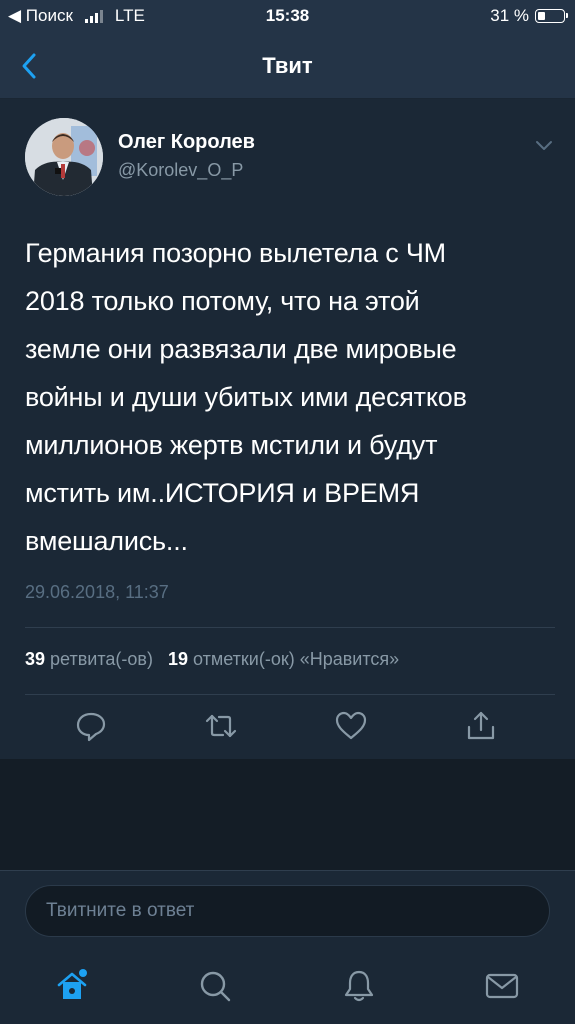 This screenshot has width=575, height=1024. Describe the element at coordinates (287, 989) in the screenshot. I see `tab-bar` at that location.